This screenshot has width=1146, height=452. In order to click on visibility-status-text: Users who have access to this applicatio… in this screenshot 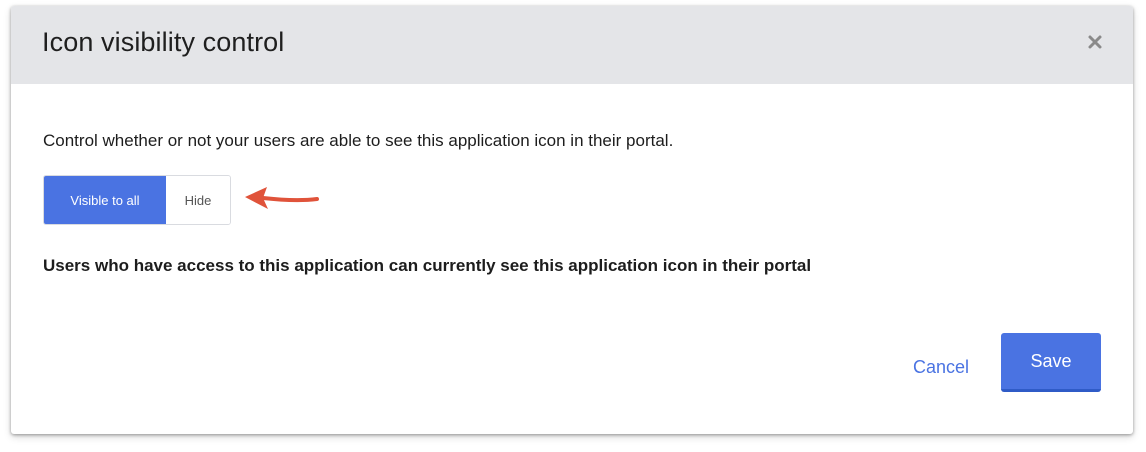, I will do `click(427, 265)`.